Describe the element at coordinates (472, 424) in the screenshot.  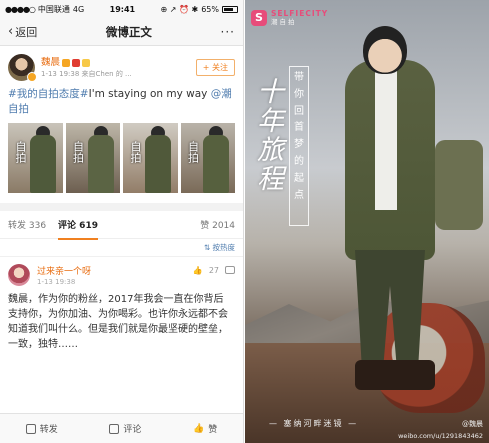
I see `weibo-watermark: @魏晨` at that location.